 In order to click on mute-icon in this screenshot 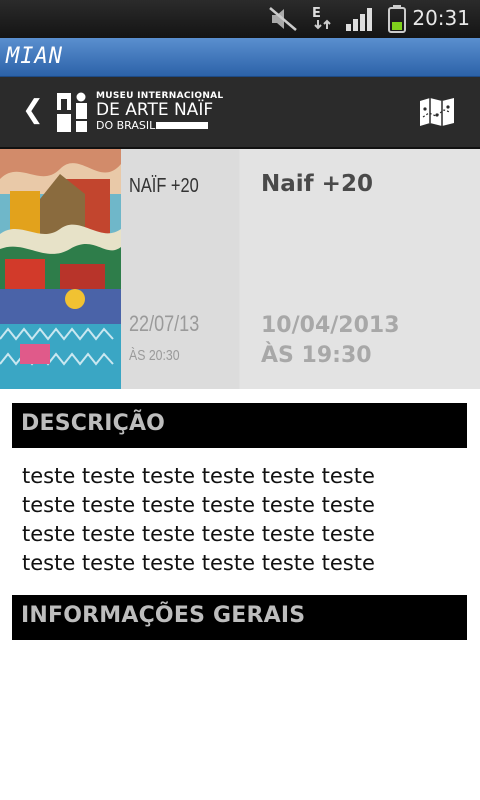, I will do `click(283, 19)`.